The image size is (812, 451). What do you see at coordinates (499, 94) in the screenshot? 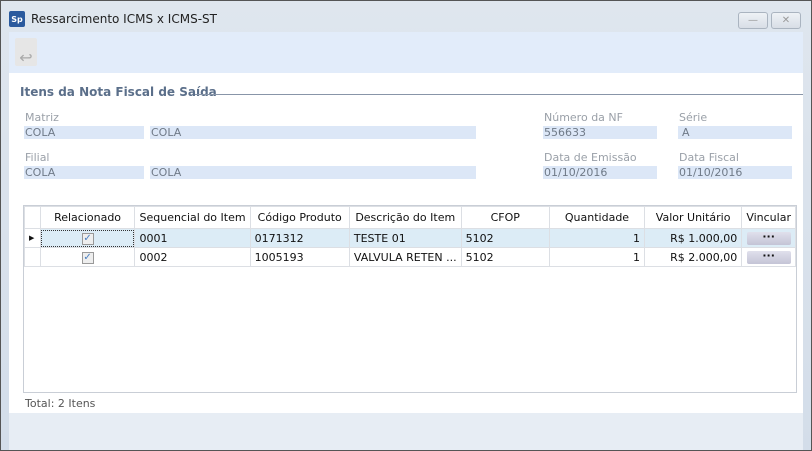
I see `section-divider` at bounding box center [499, 94].